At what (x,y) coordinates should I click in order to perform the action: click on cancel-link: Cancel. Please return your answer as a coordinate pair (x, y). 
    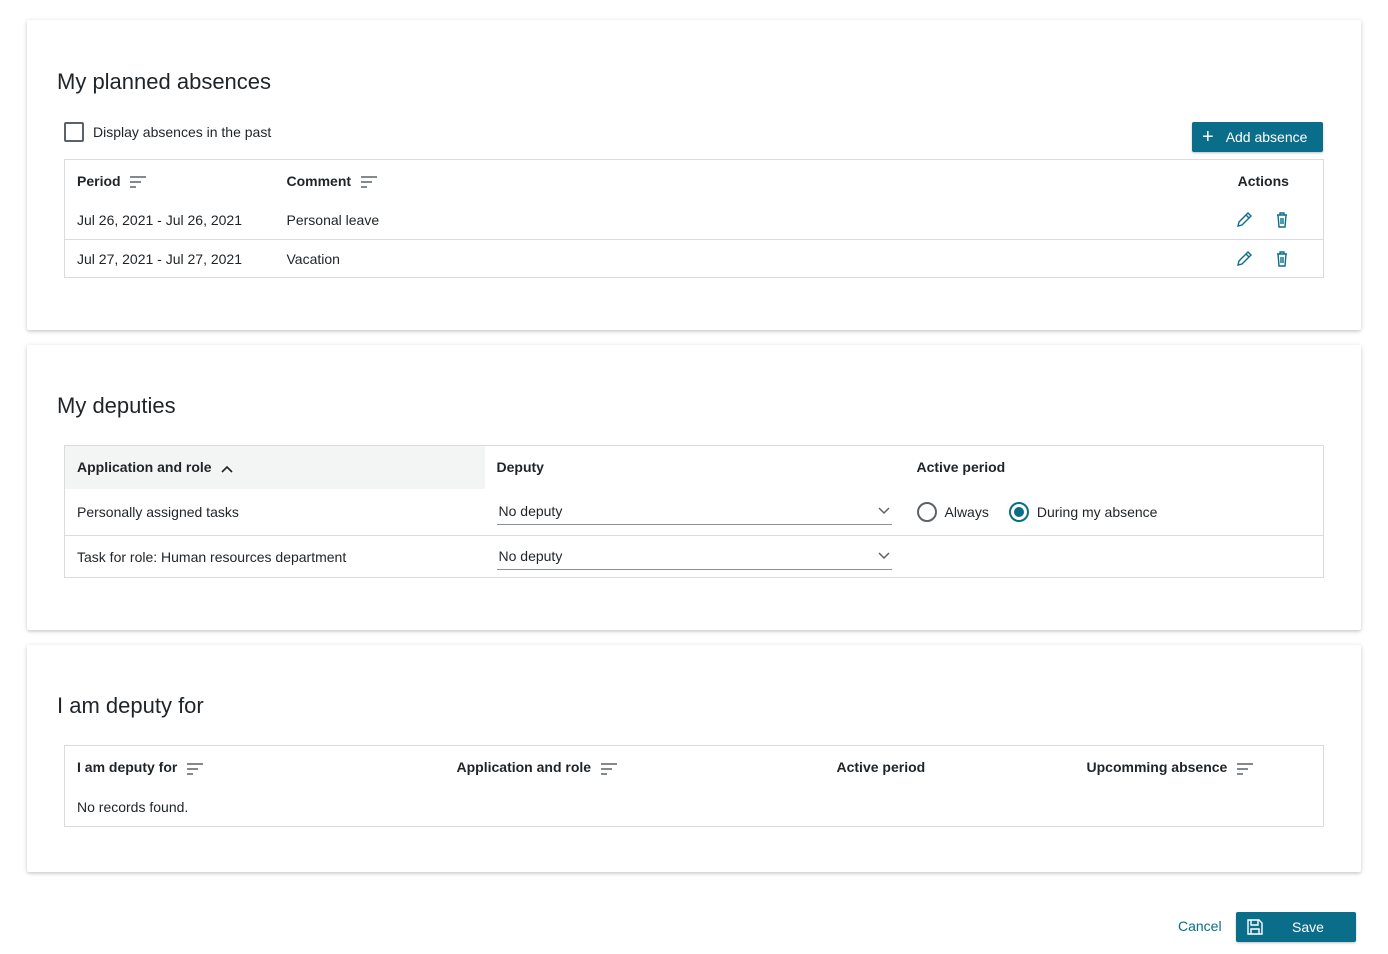
    Looking at the image, I should click on (1200, 926).